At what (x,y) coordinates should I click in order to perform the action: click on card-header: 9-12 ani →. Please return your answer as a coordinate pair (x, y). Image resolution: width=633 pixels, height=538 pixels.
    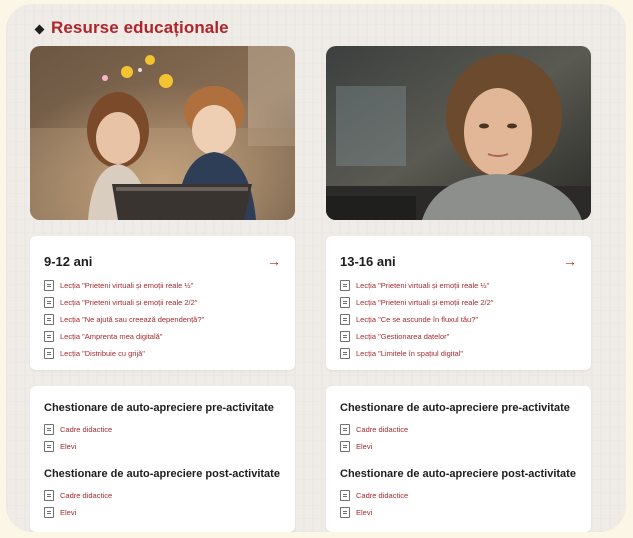
    Looking at the image, I should click on (162, 261).